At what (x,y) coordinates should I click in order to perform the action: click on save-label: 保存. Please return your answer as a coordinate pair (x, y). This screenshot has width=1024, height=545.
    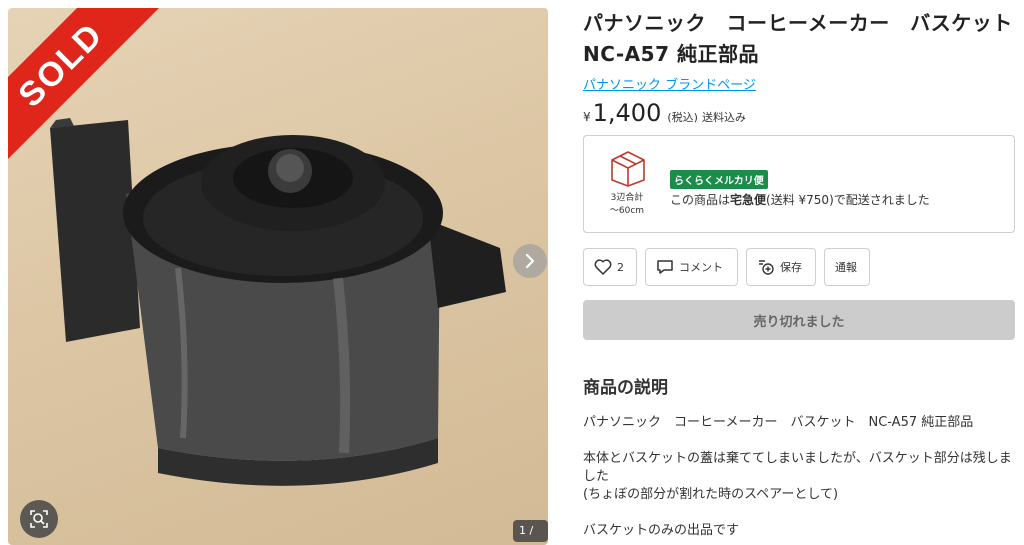
    Looking at the image, I should click on (791, 267).